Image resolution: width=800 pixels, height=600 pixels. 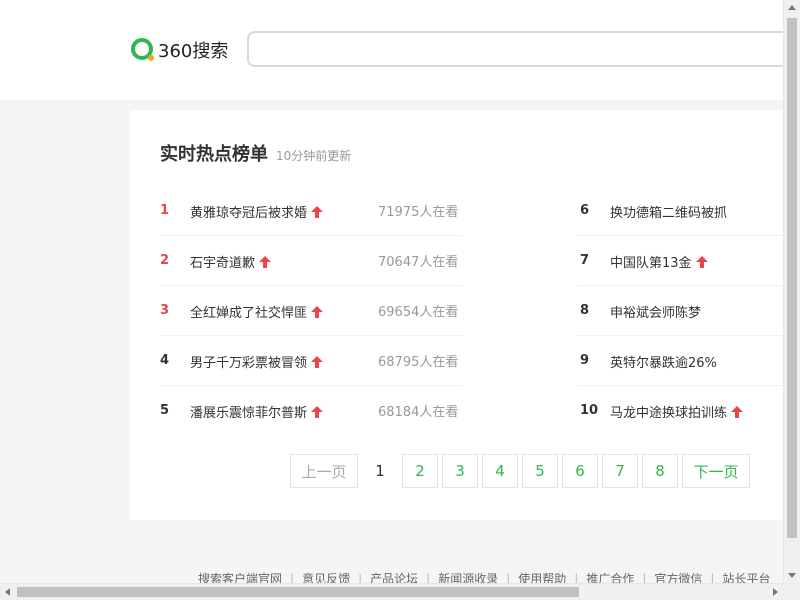 I want to click on scrollbar-corner, so click(x=791, y=591).